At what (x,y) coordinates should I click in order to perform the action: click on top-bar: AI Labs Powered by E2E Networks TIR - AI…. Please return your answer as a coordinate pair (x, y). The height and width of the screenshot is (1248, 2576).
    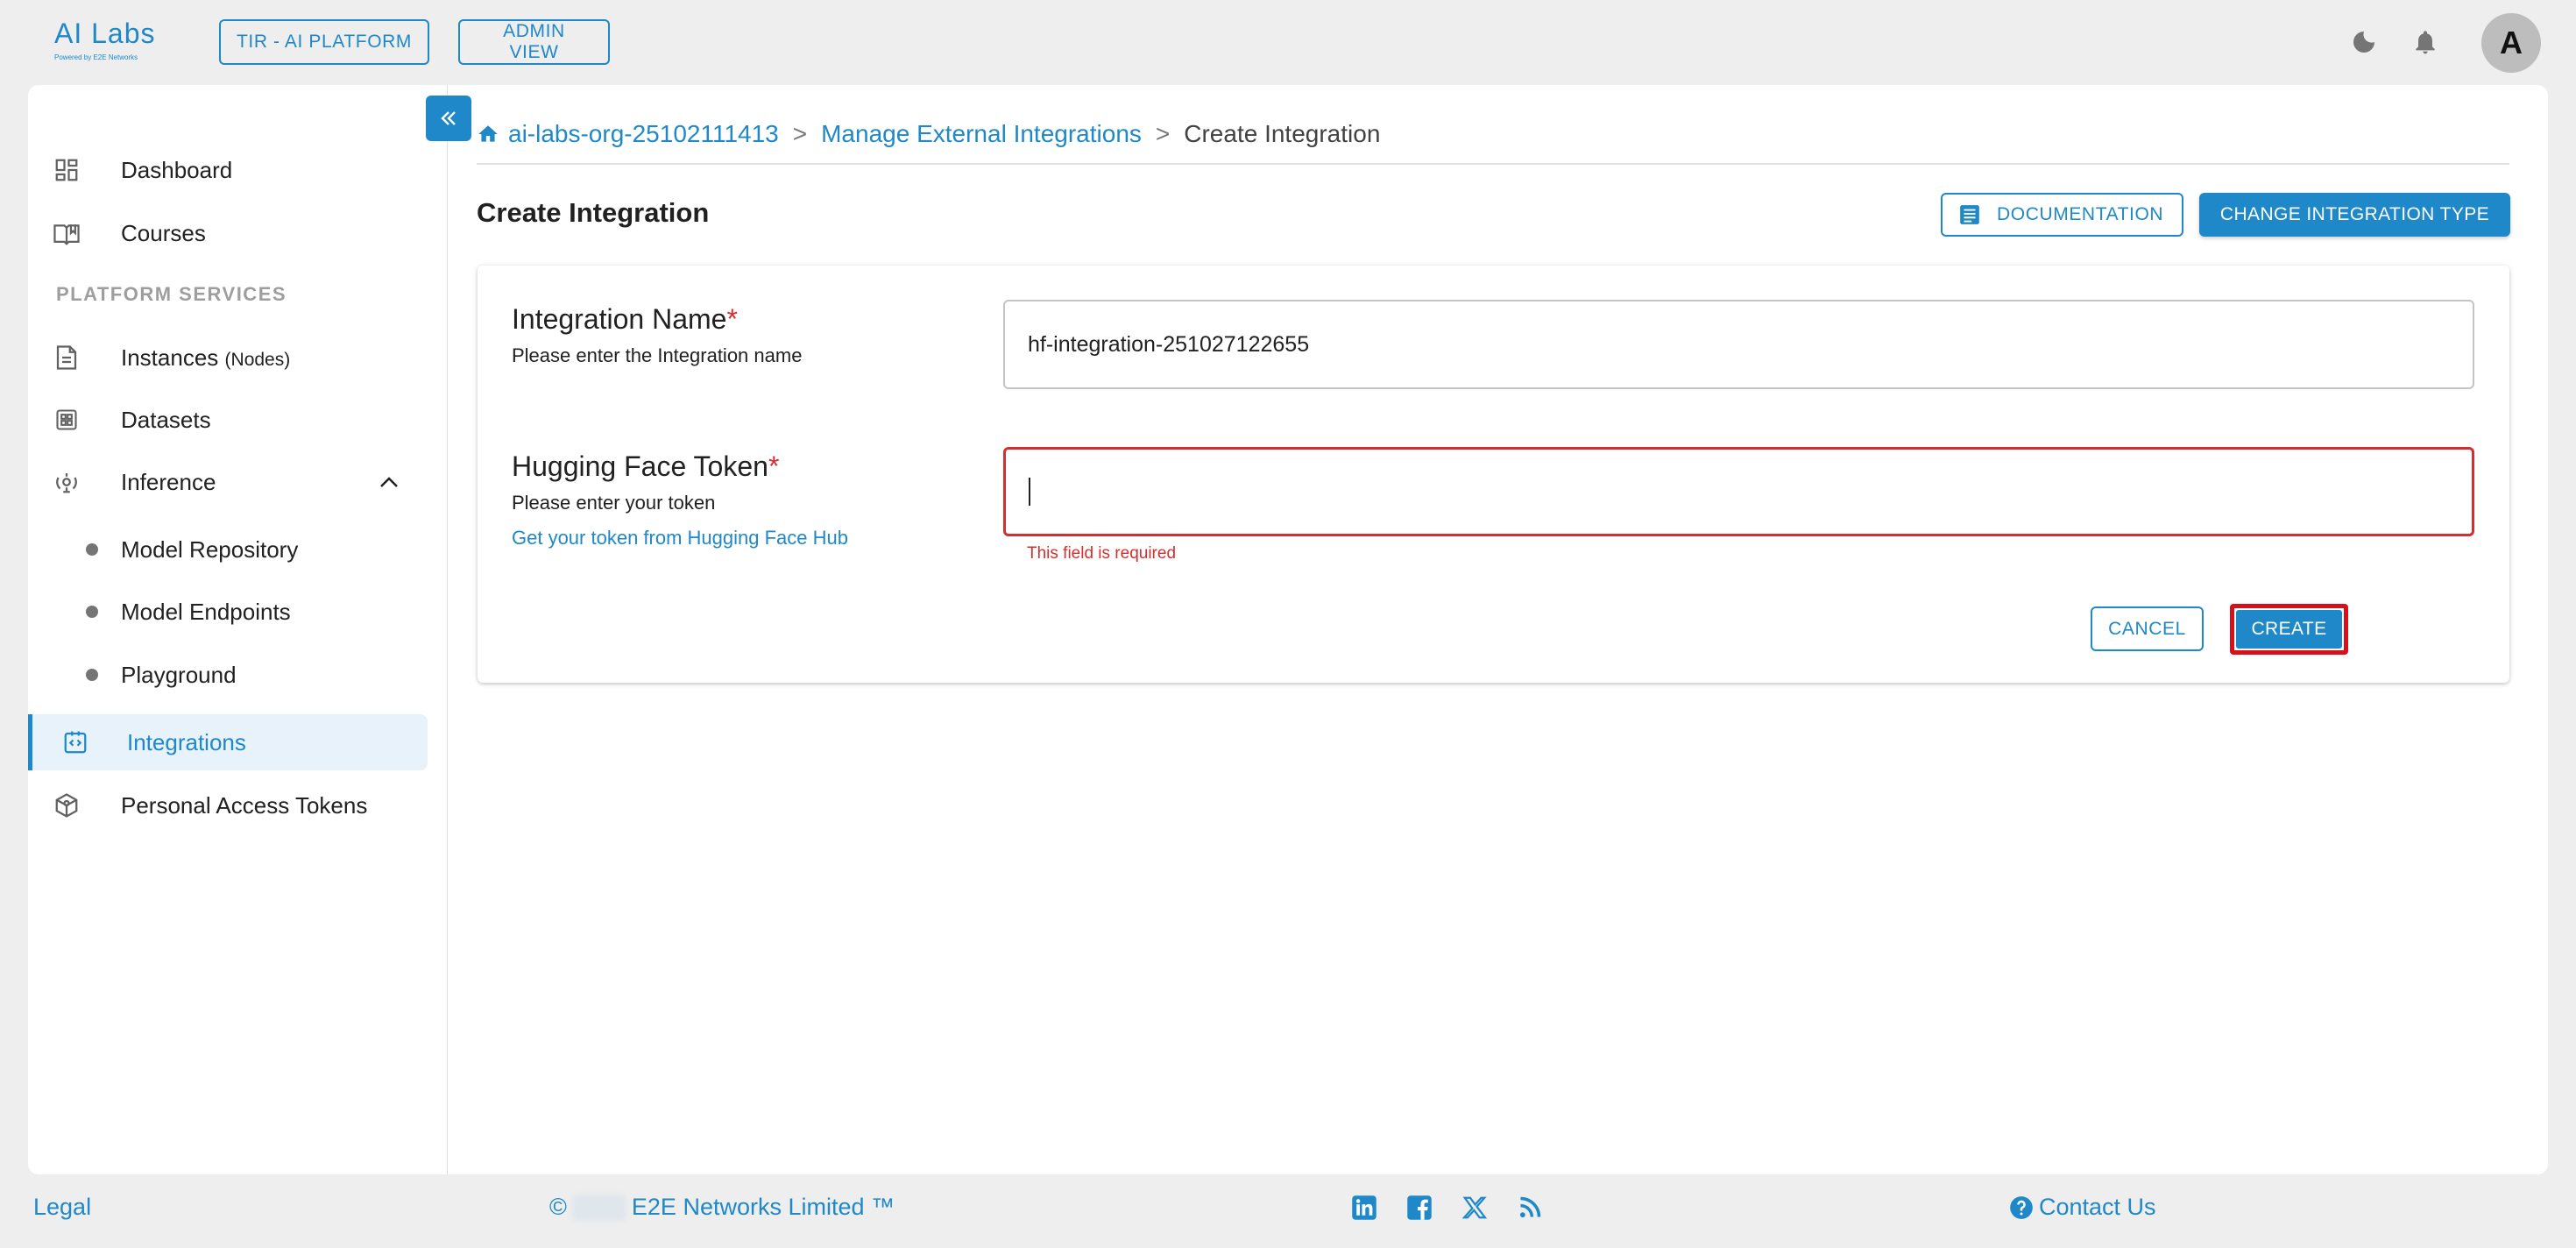
    Looking at the image, I should click on (1288, 42).